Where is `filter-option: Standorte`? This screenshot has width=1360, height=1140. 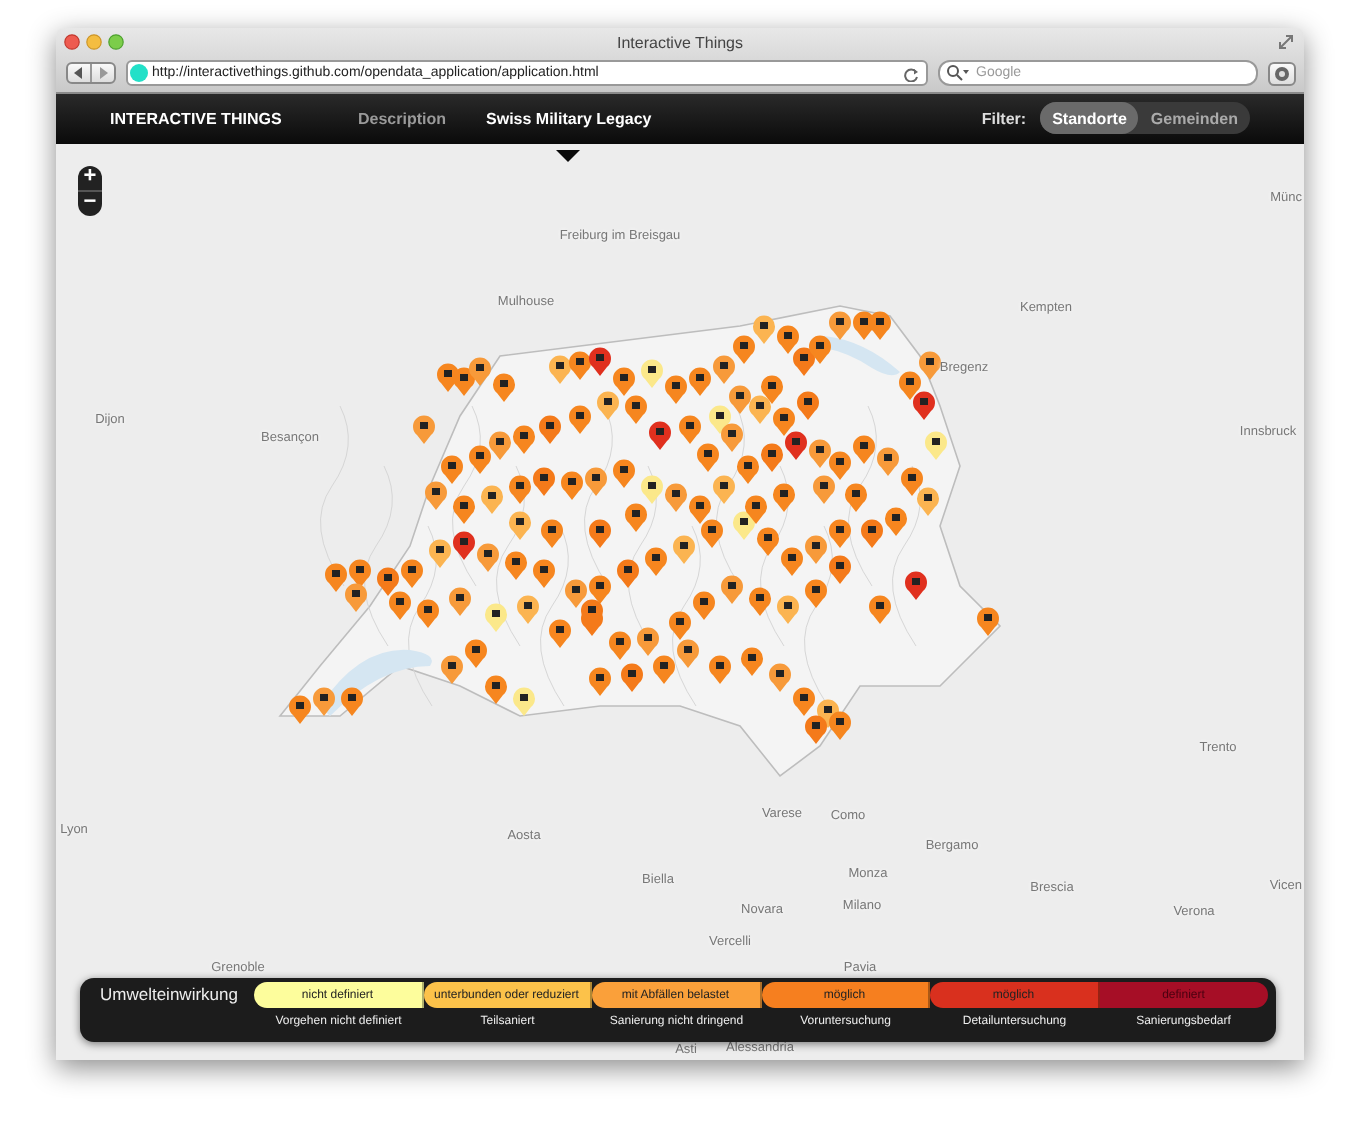
filter-option: Standorte is located at coordinates (1089, 118).